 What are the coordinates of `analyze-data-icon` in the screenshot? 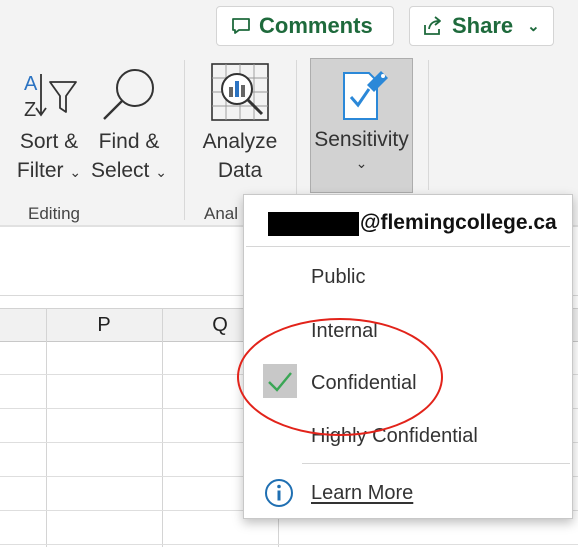 It's located at (240, 94).